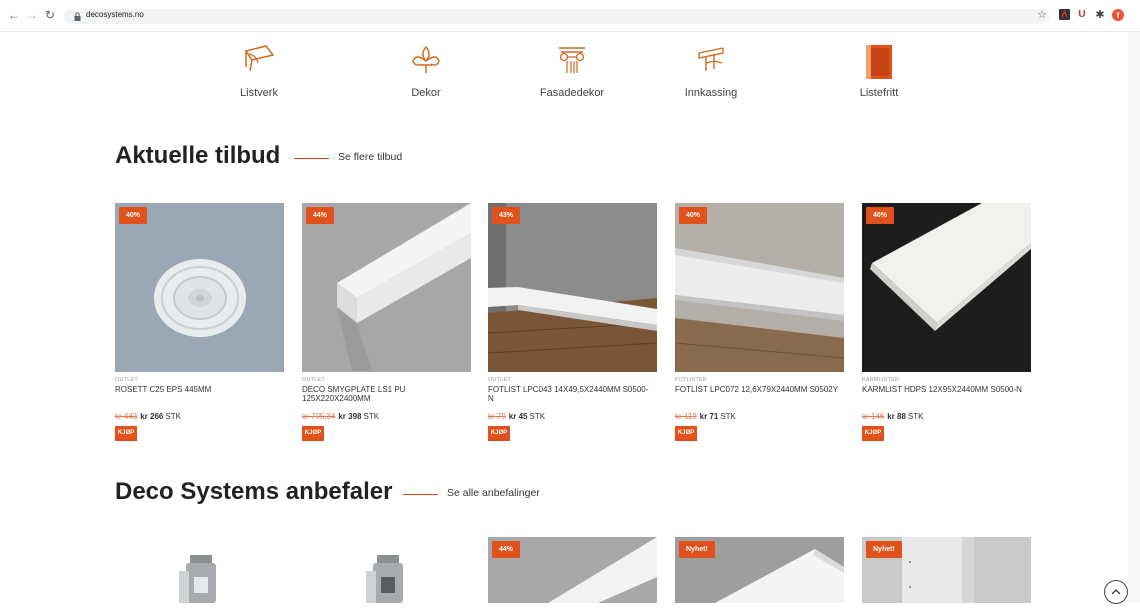 This screenshot has width=1140, height=608. I want to click on forward-arrow-icon: →, so click(32, 15).